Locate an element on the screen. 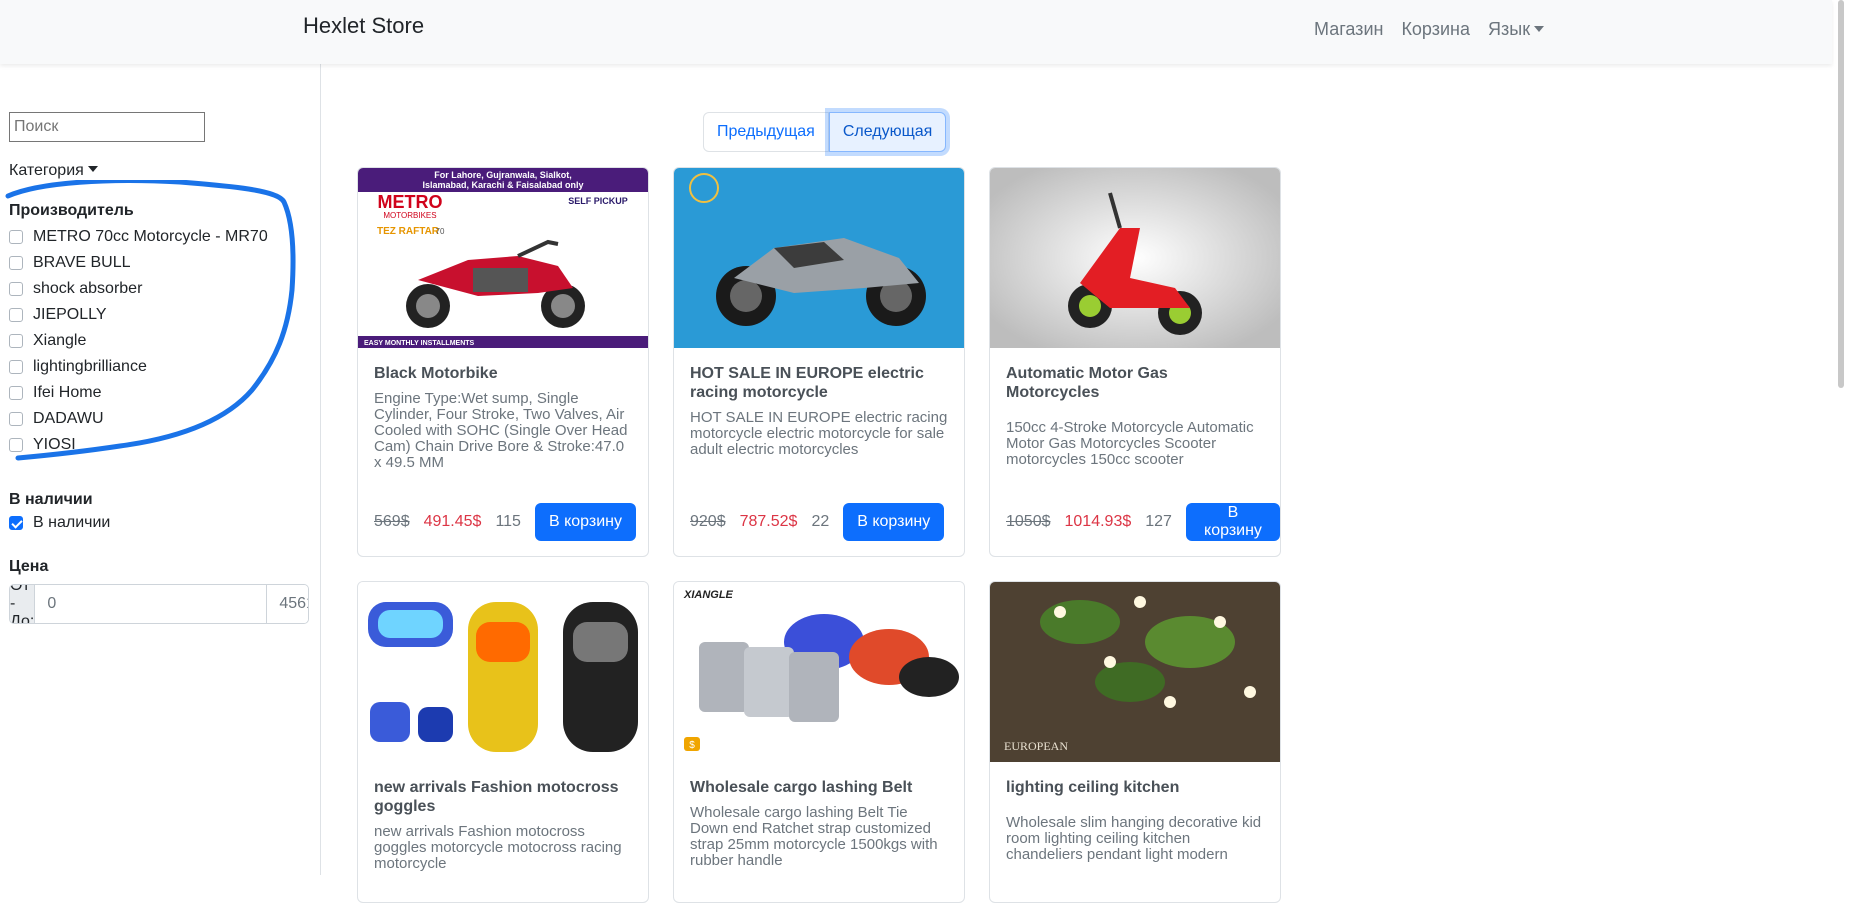 The height and width of the screenshot is (903, 1851). goggles-image is located at coordinates (503, 672).